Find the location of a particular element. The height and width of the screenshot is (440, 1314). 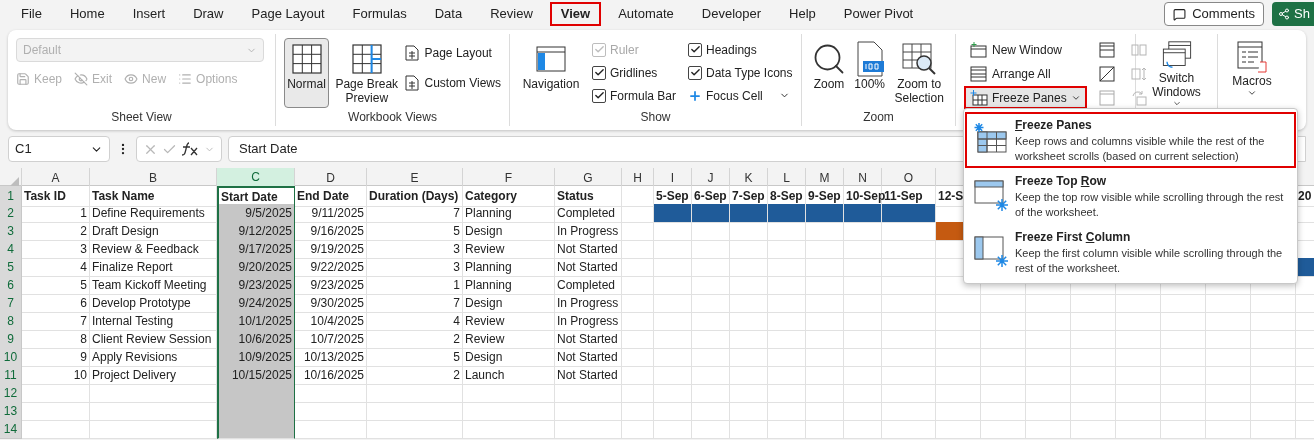

column-header: F is located at coordinates (509, 178).